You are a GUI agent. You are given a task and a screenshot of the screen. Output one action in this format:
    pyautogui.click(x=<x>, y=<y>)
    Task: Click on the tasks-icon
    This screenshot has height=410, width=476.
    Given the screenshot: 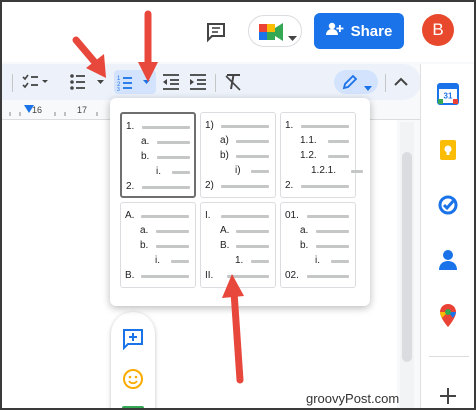 What is the action you would take?
    pyautogui.click(x=448, y=204)
    